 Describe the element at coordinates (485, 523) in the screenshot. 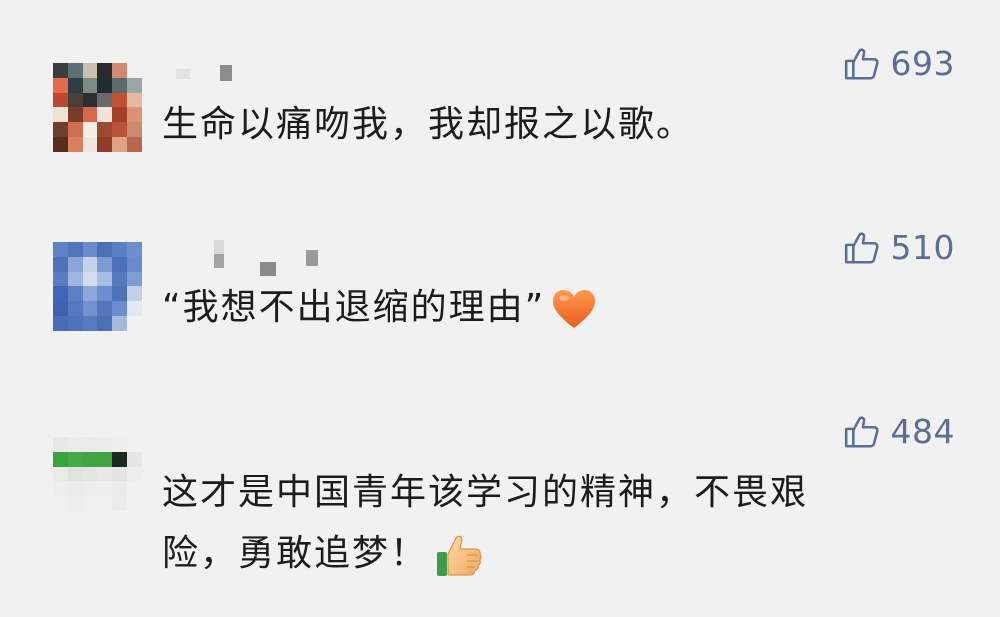

I see `comment-text-content: 这才是中国青年该学习的精神，不畏艰险，勇敢追梦！` at that location.